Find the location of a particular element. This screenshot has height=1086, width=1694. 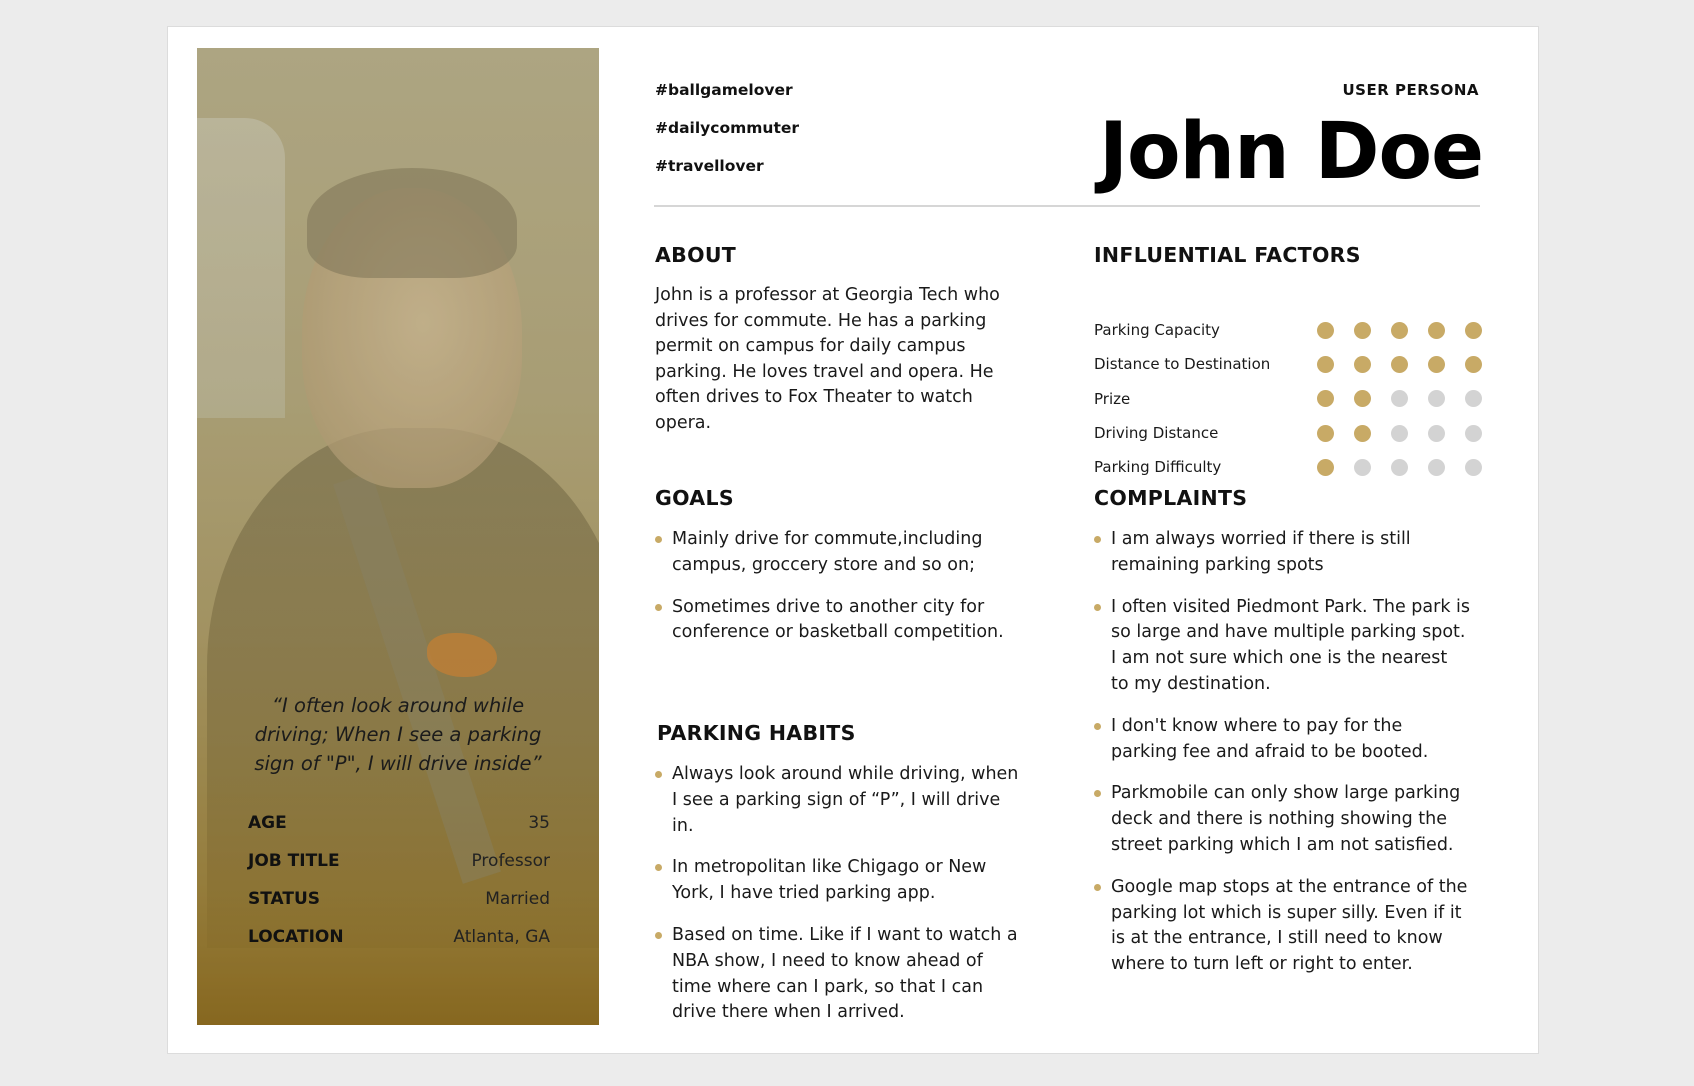

complaints-title: COMPLAINTS is located at coordinates (1171, 498).